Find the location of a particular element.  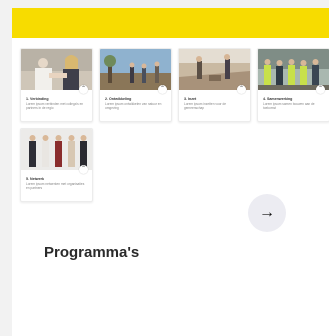

card-description: Lorem ipsum samen bouwen aan de toekomst is located at coordinates (289, 106).